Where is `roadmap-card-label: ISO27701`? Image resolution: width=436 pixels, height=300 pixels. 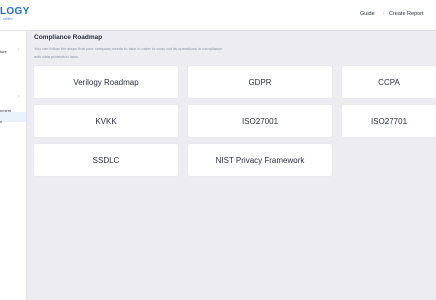 roadmap-card-label: ISO27701 is located at coordinates (389, 121).